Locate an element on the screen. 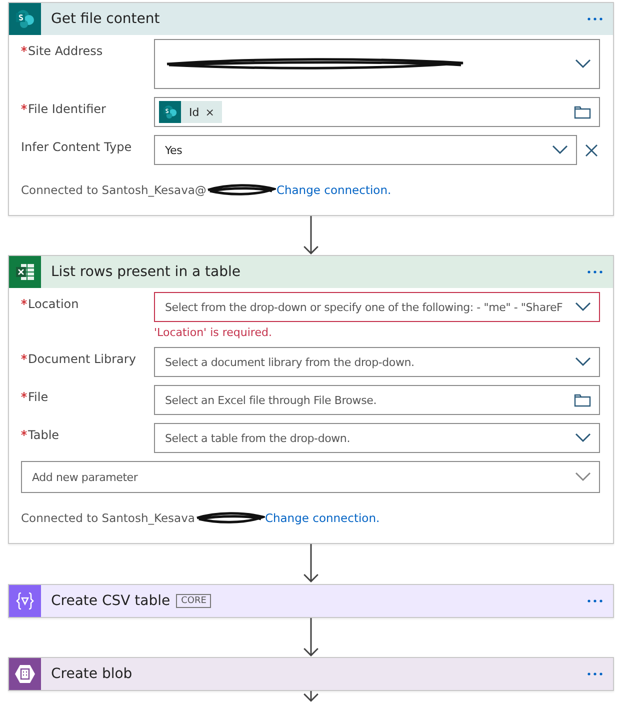  step-header: Get file content is located at coordinates (311, 19).